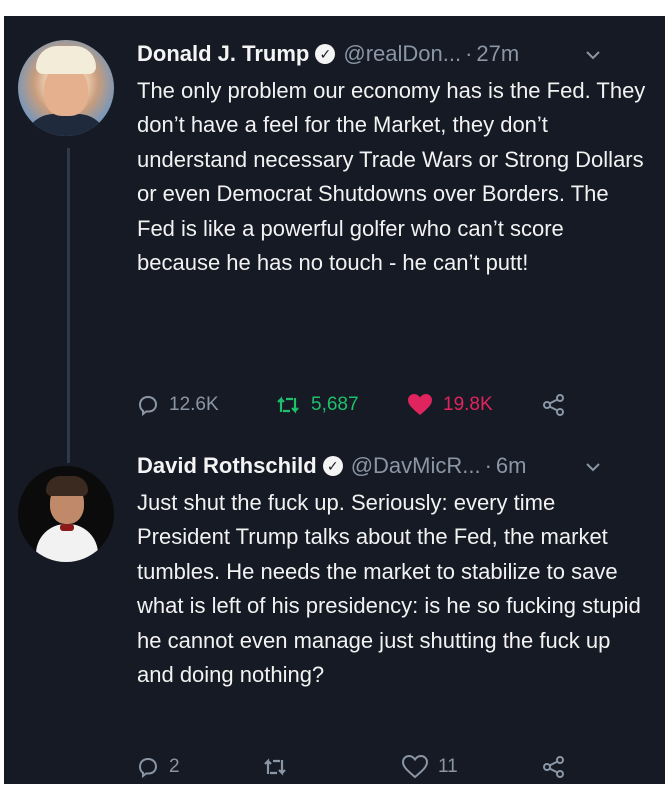  What do you see at coordinates (497, 54) in the screenshot?
I see `timestamp: 27m` at bounding box center [497, 54].